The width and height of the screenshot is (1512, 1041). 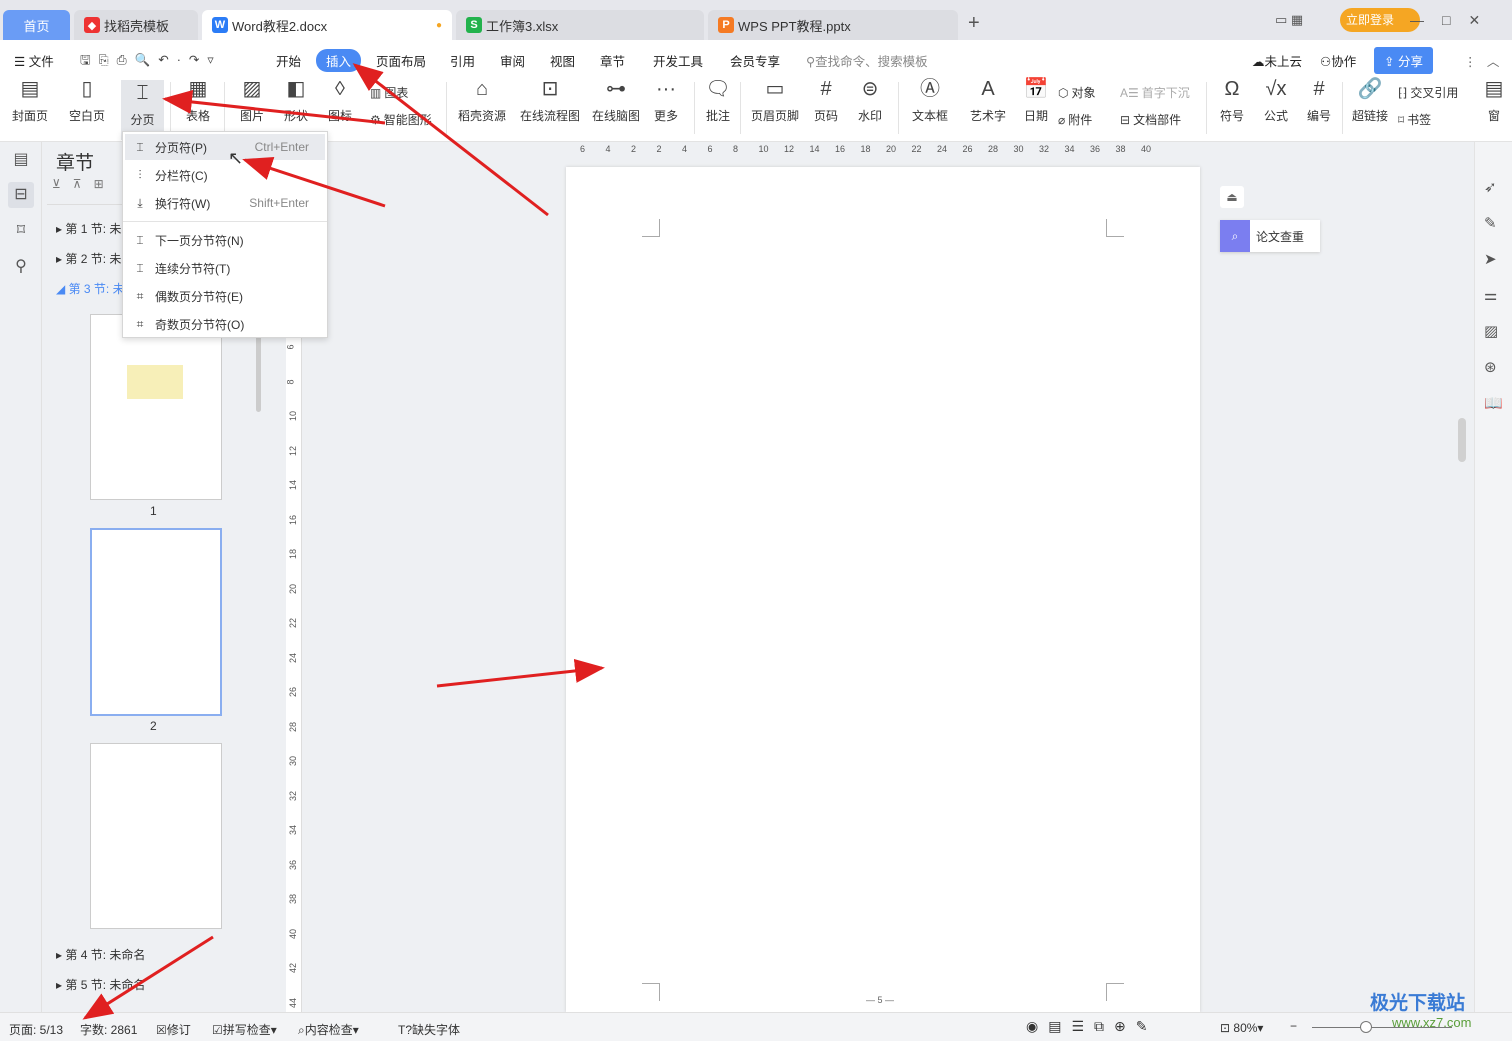 What do you see at coordinates (512, 60) in the screenshot?
I see `menu-review: 审阅` at bounding box center [512, 60].